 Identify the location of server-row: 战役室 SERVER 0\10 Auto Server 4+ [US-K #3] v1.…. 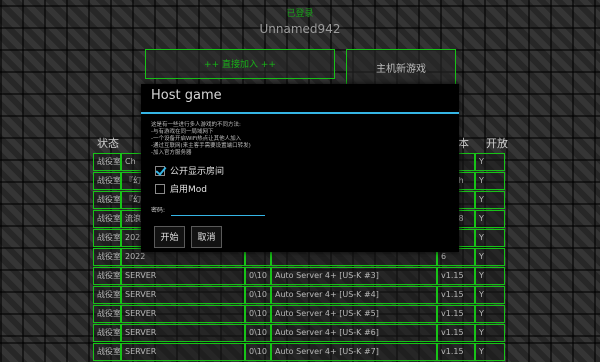
(299, 276).